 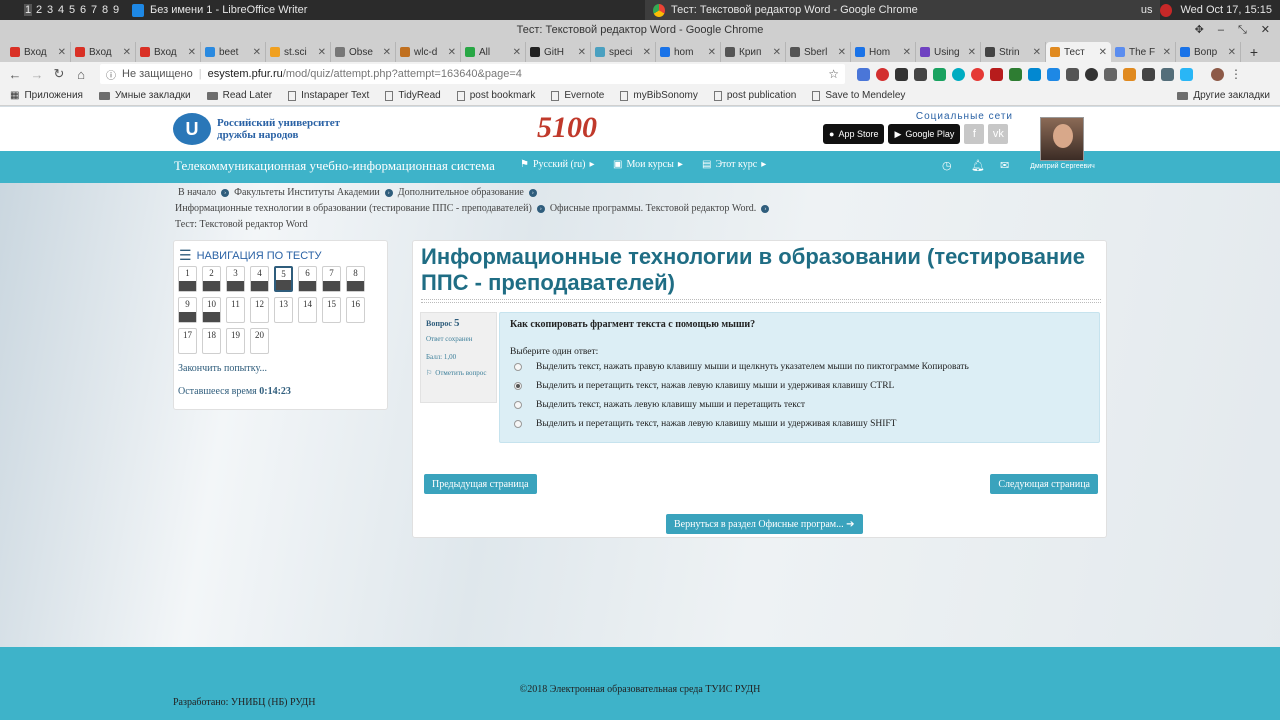 What do you see at coordinates (854, 134) in the screenshot?
I see `app-store-button: ● App Store` at bounding box center [854, 134].